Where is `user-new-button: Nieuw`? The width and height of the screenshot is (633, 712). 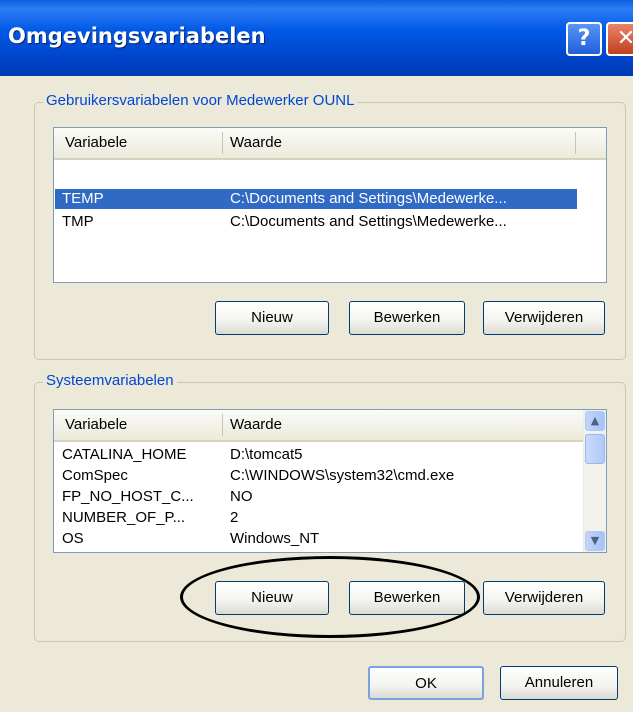 user-new-button: Nieuw is located at coordinates (272, 318).